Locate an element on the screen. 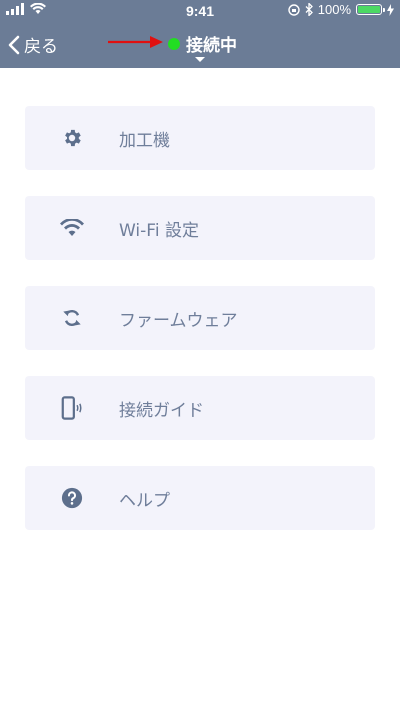 The image size is (400, 712). phone-vibrate-icon is located at coordinates (72, 408).